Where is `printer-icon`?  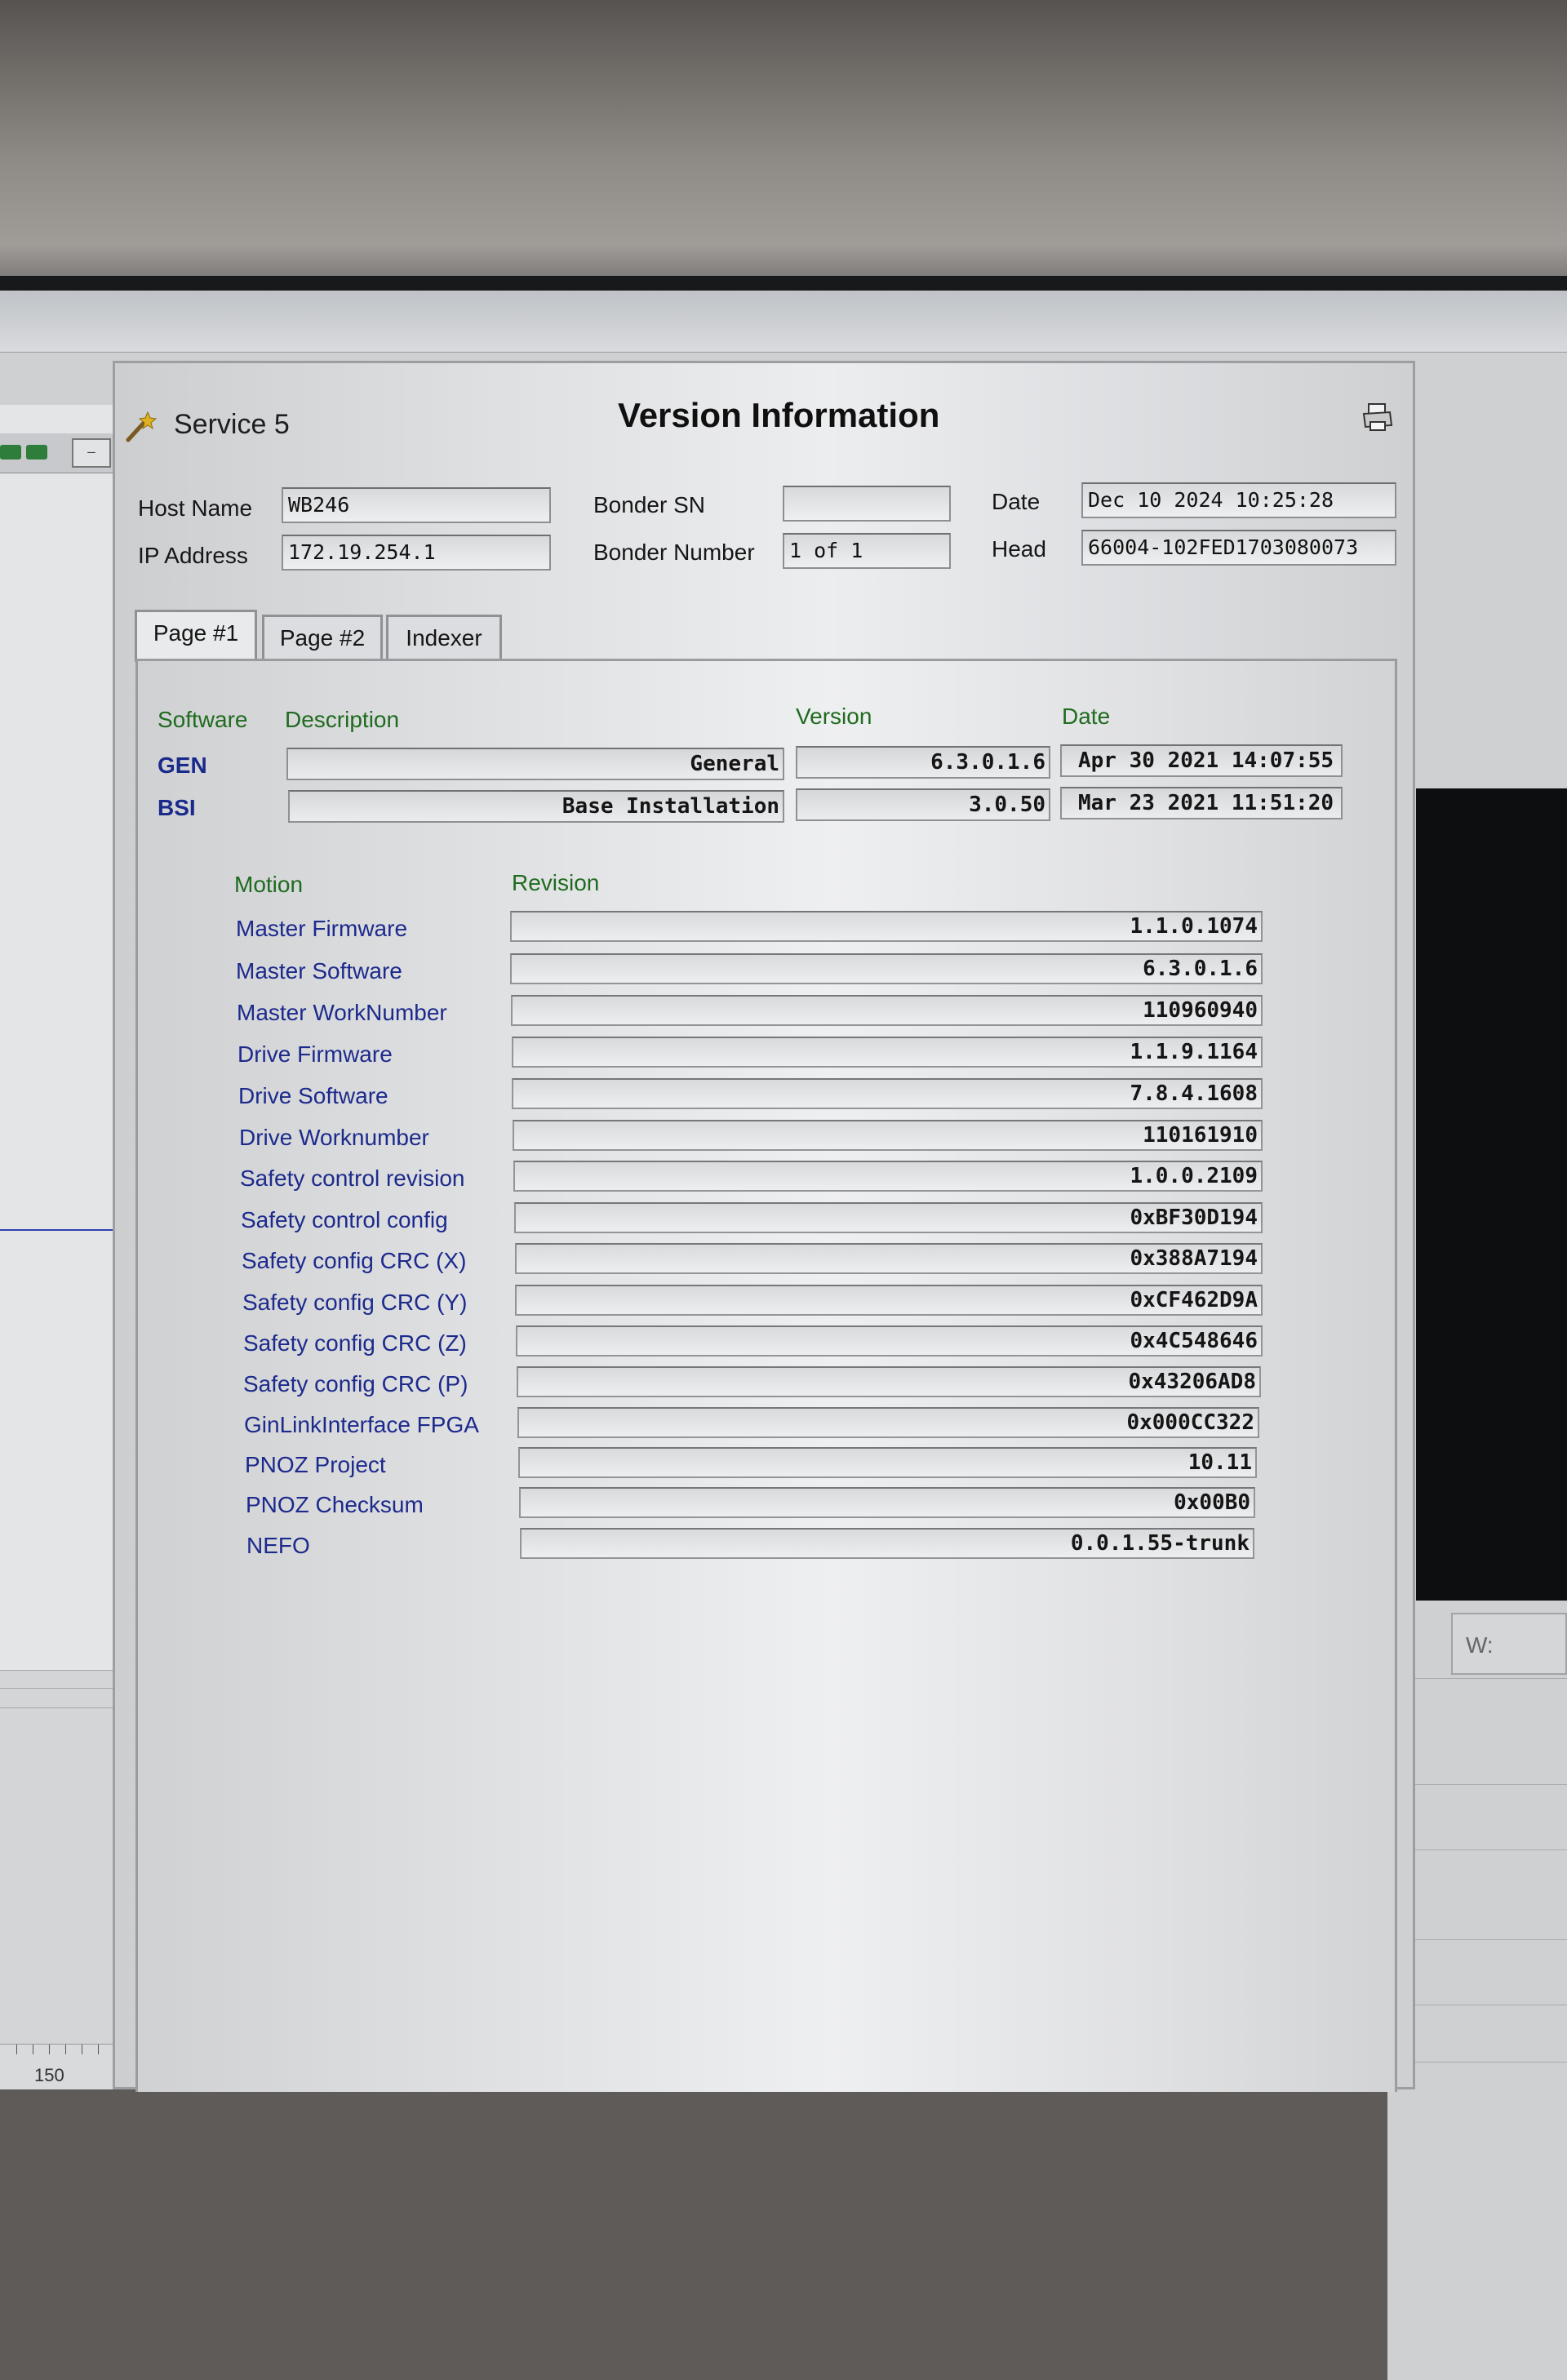 printer-icon is located at coordinates (1378, 418).